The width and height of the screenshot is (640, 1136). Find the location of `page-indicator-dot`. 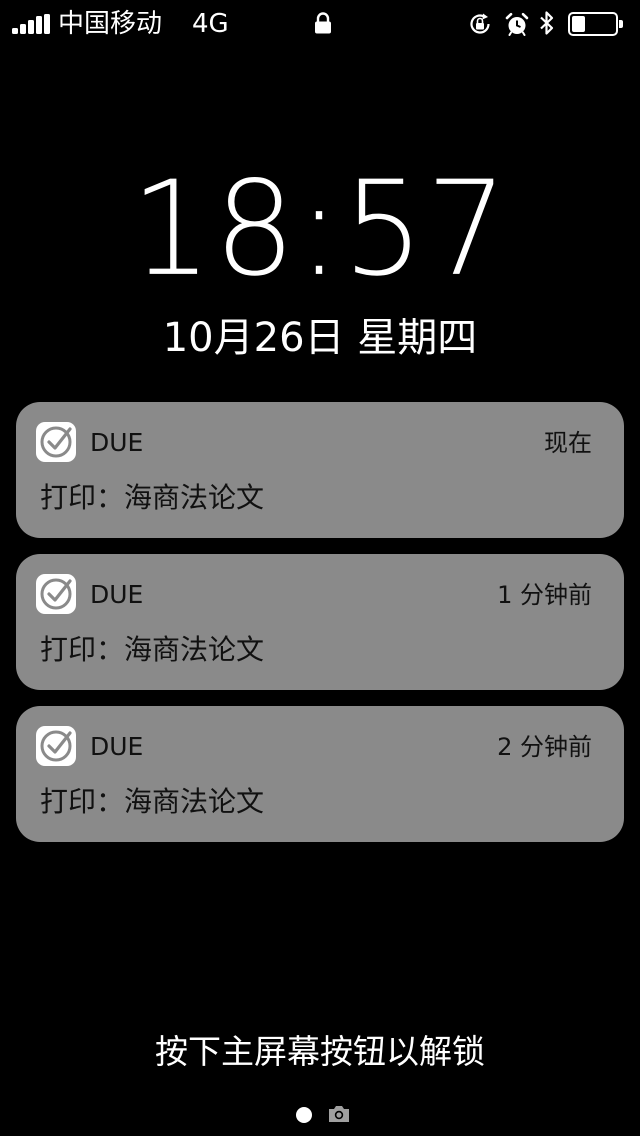

page-indicator-dot is located at coordinates (304, 1115).